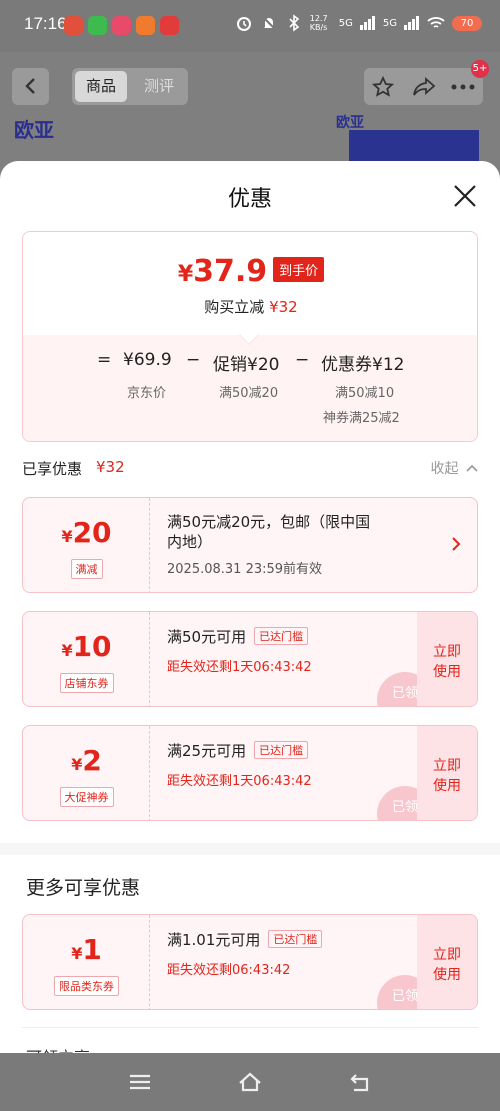 This screenshot has width=500, height=1111. What do you see at coordinates (361, 1082) in the screenshot?
I see `back-nav-icon` at bounding box center [361, 1082].